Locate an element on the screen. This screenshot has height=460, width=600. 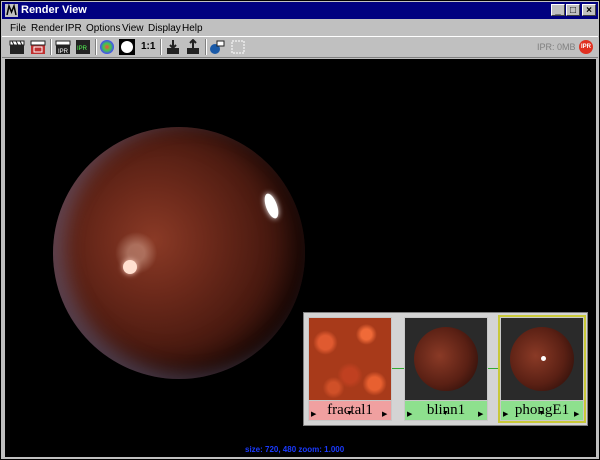
menu-display: Display is located at coordinates (164, 28).